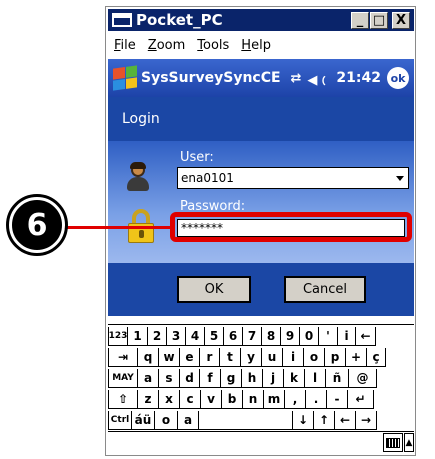 The image size is (435, 459). I want to click on menu-file: File, so click(125, 45).